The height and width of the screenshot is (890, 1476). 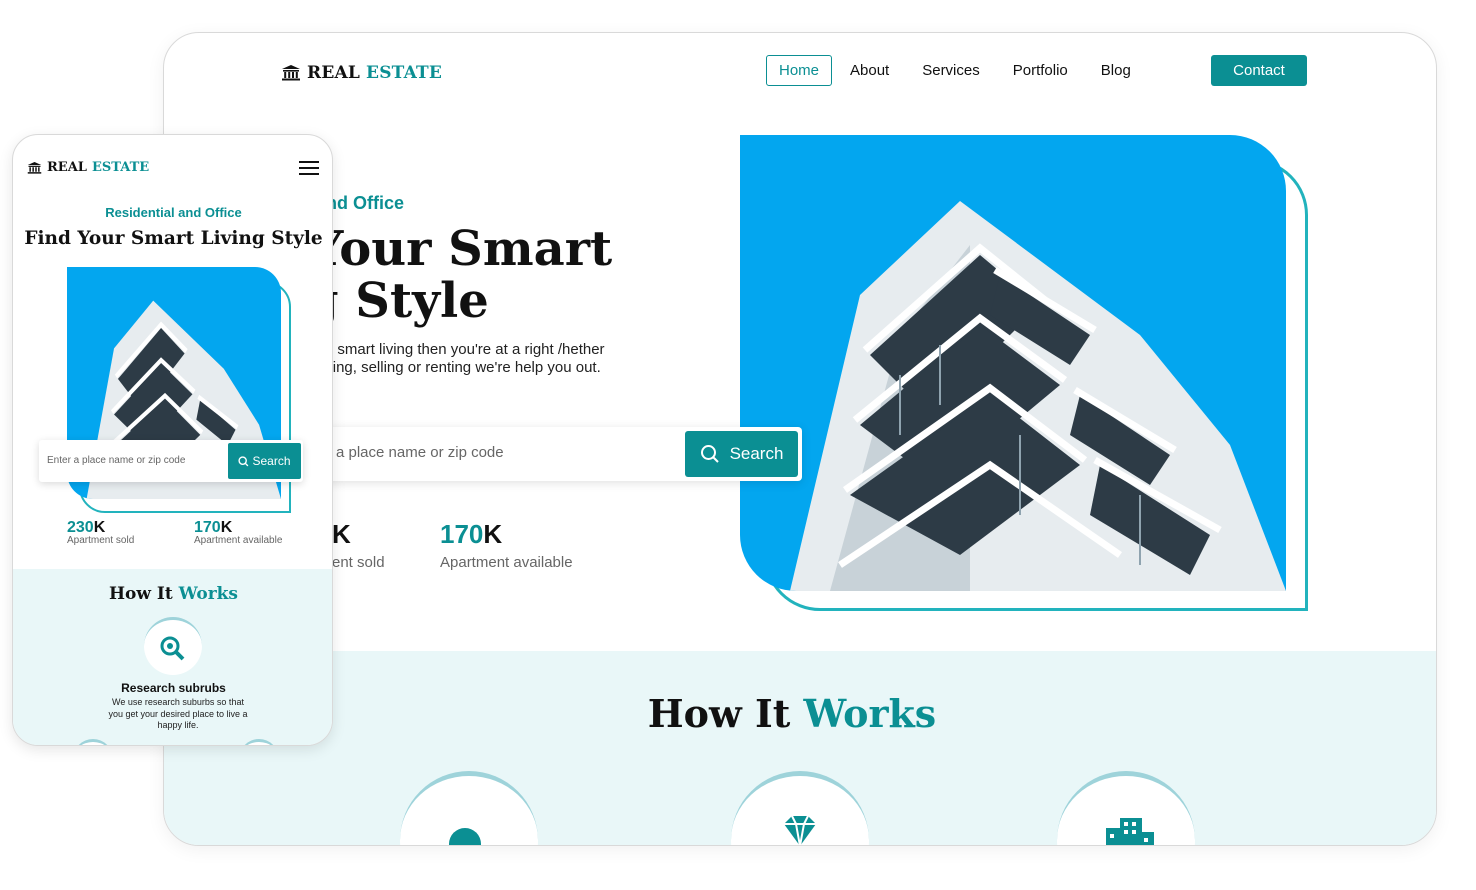 I want to click on mobile-hero-tagline: Residential and Office, so click(x=173, y=212).